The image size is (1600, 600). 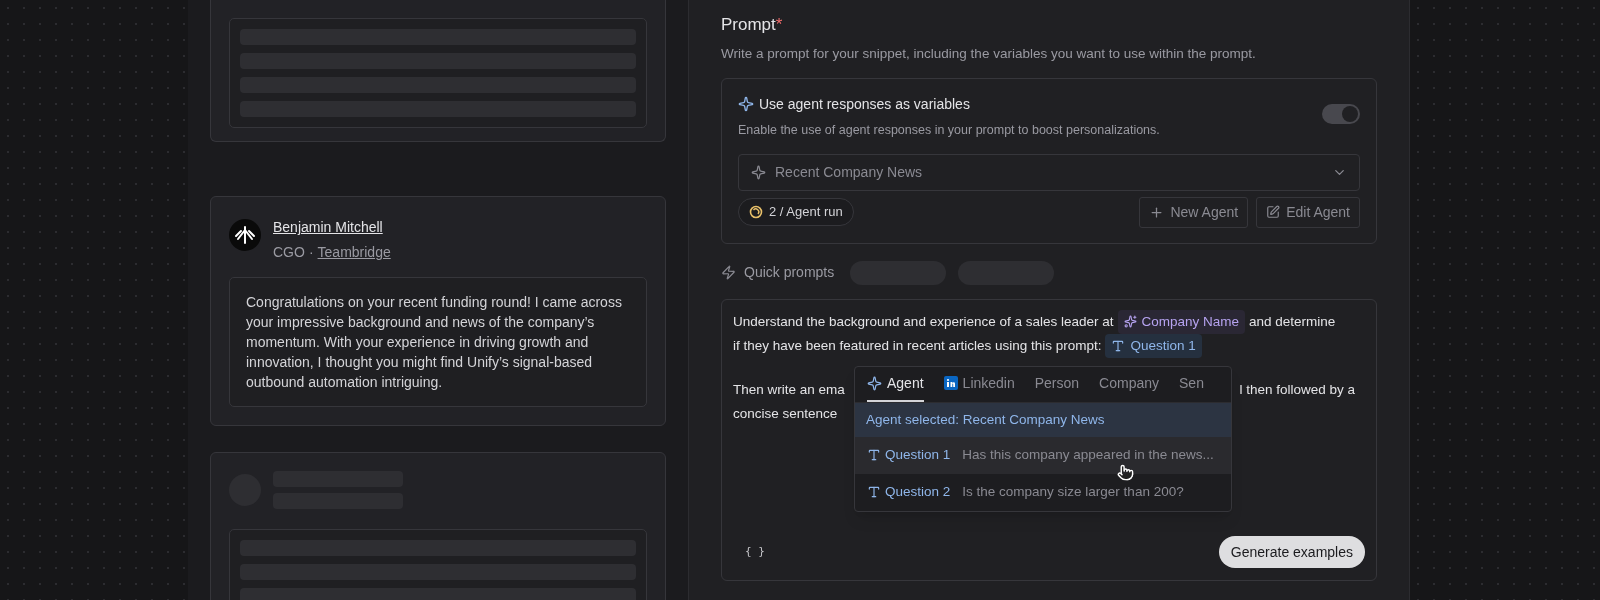 I want to click on coin-icon, so click(x=756, y=212).